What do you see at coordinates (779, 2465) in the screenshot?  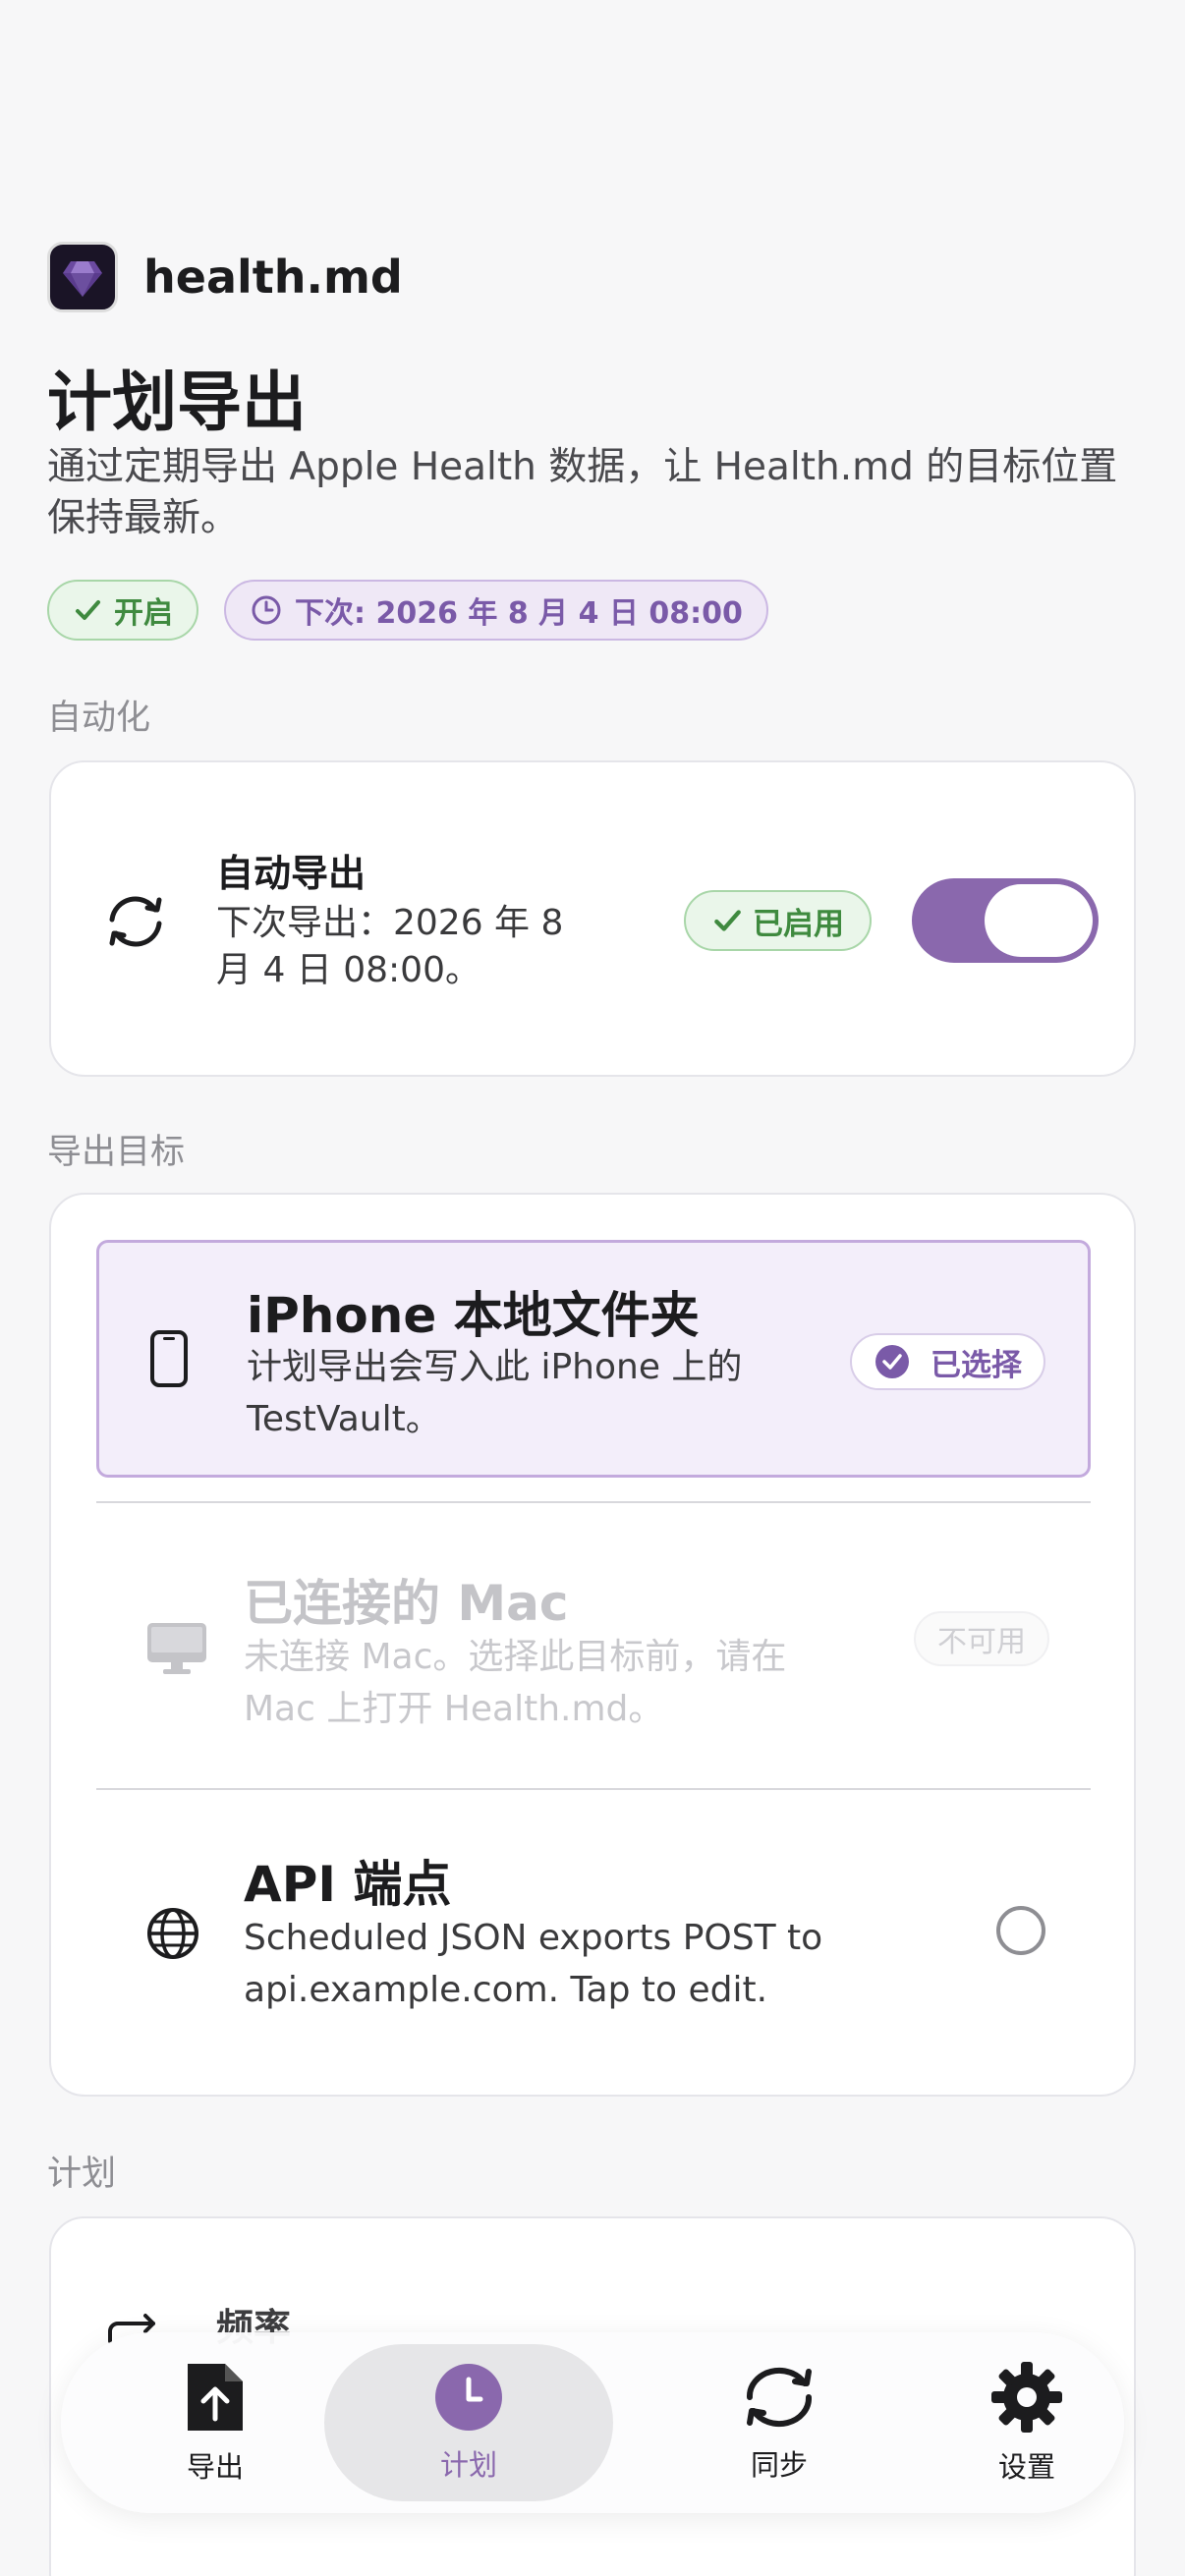 I see `tab-sync-label: 同步` at bounding box center [779, 2465].